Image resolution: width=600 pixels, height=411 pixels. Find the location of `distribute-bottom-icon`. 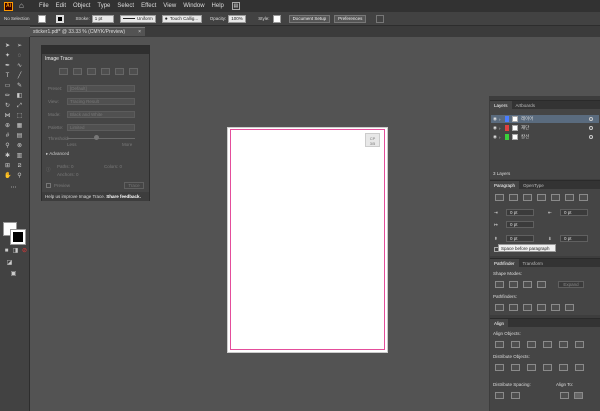

distribute-bottom-icon is located at coordinates (531, 367).